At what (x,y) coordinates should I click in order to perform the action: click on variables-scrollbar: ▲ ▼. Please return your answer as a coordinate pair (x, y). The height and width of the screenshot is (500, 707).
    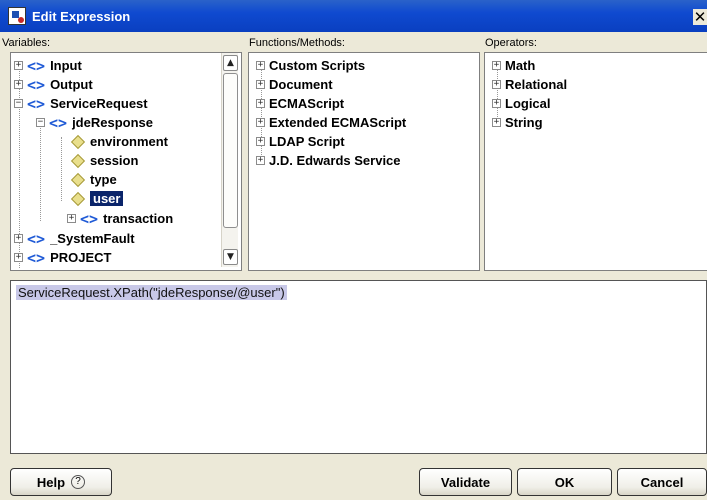
    Looking at the image, I should click on (229, 160).